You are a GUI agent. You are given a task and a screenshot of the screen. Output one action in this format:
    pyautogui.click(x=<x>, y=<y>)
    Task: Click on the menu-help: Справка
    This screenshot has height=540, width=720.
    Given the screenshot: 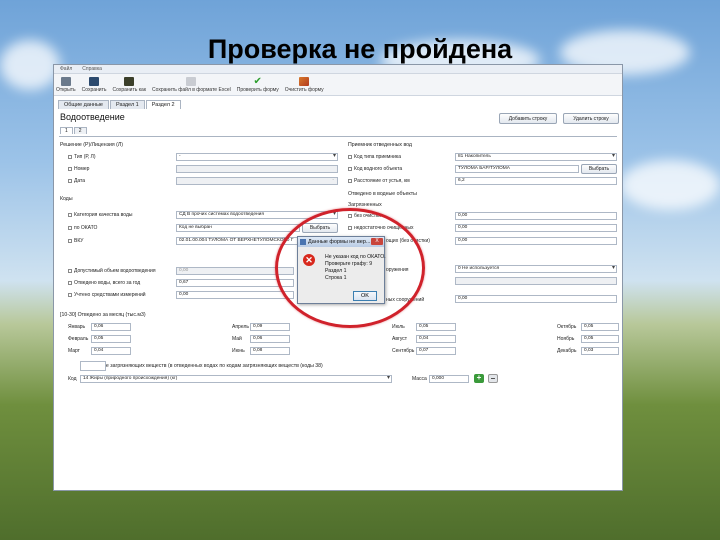 What is the action you would take?
    pyautogui.click(x=92, y=69)
    